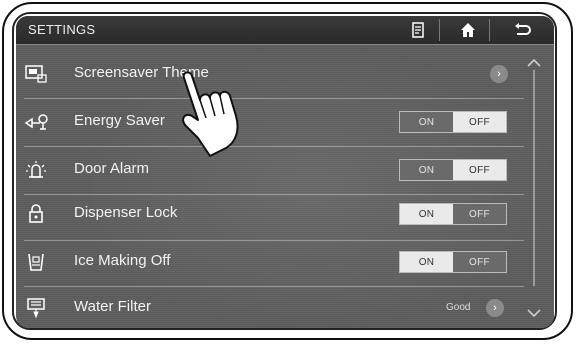 The height and width of the screenshot is (344, 577). What do you see at coordinates (458, 307) in the screenshot?
I see `filter-status: Good` at bounding box center [458, 307].